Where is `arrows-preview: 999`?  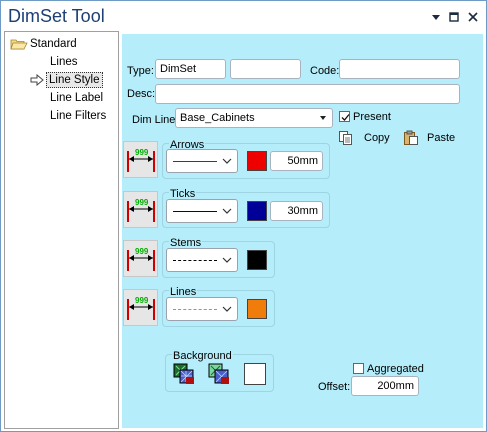 arrows-preview: 999 is located at coordinates (140, 159).